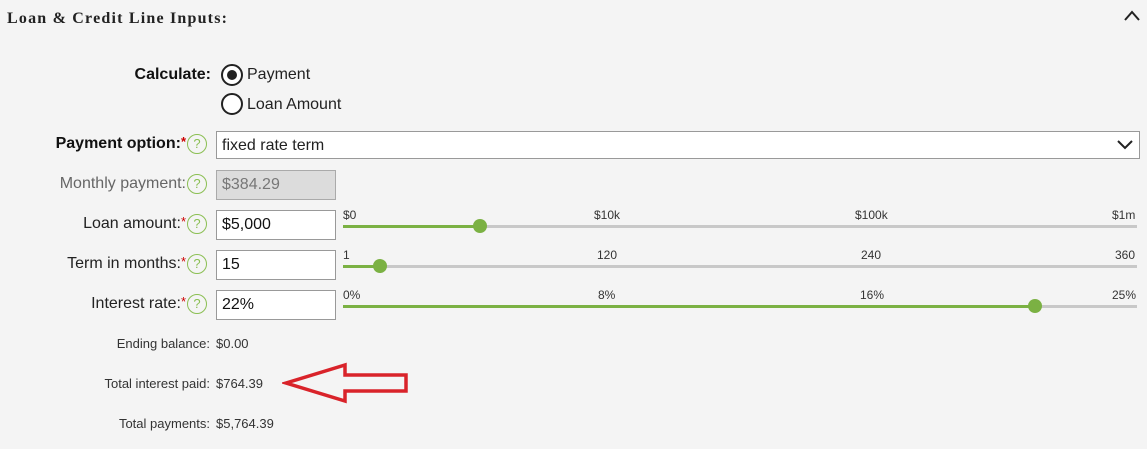 The image size is (1147, 449). Describe the element at coordinates (276, 185) in the screenshot. I see `monthly-payment-field` at that location.